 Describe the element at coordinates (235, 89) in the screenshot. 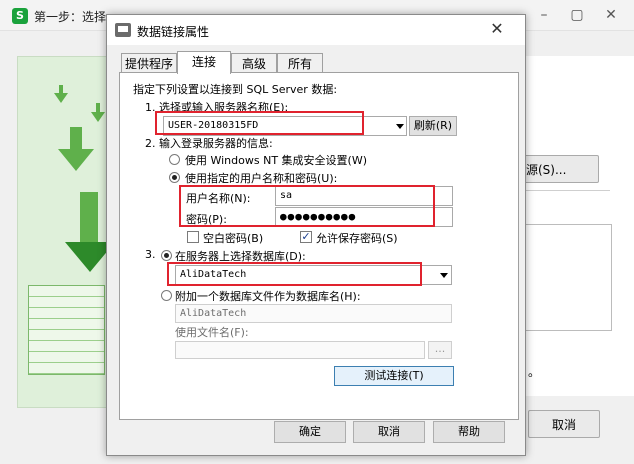

I see `intro-text: 指定下列设置以连接到 SQL Server 数据:` at that location.